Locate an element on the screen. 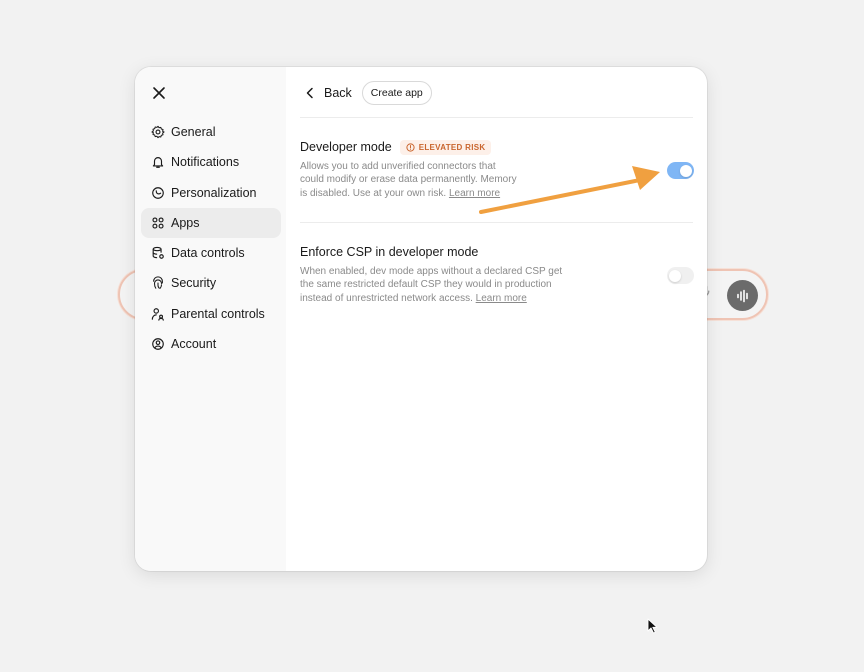  fingerprint-icon is located at coordinates (158, 283).